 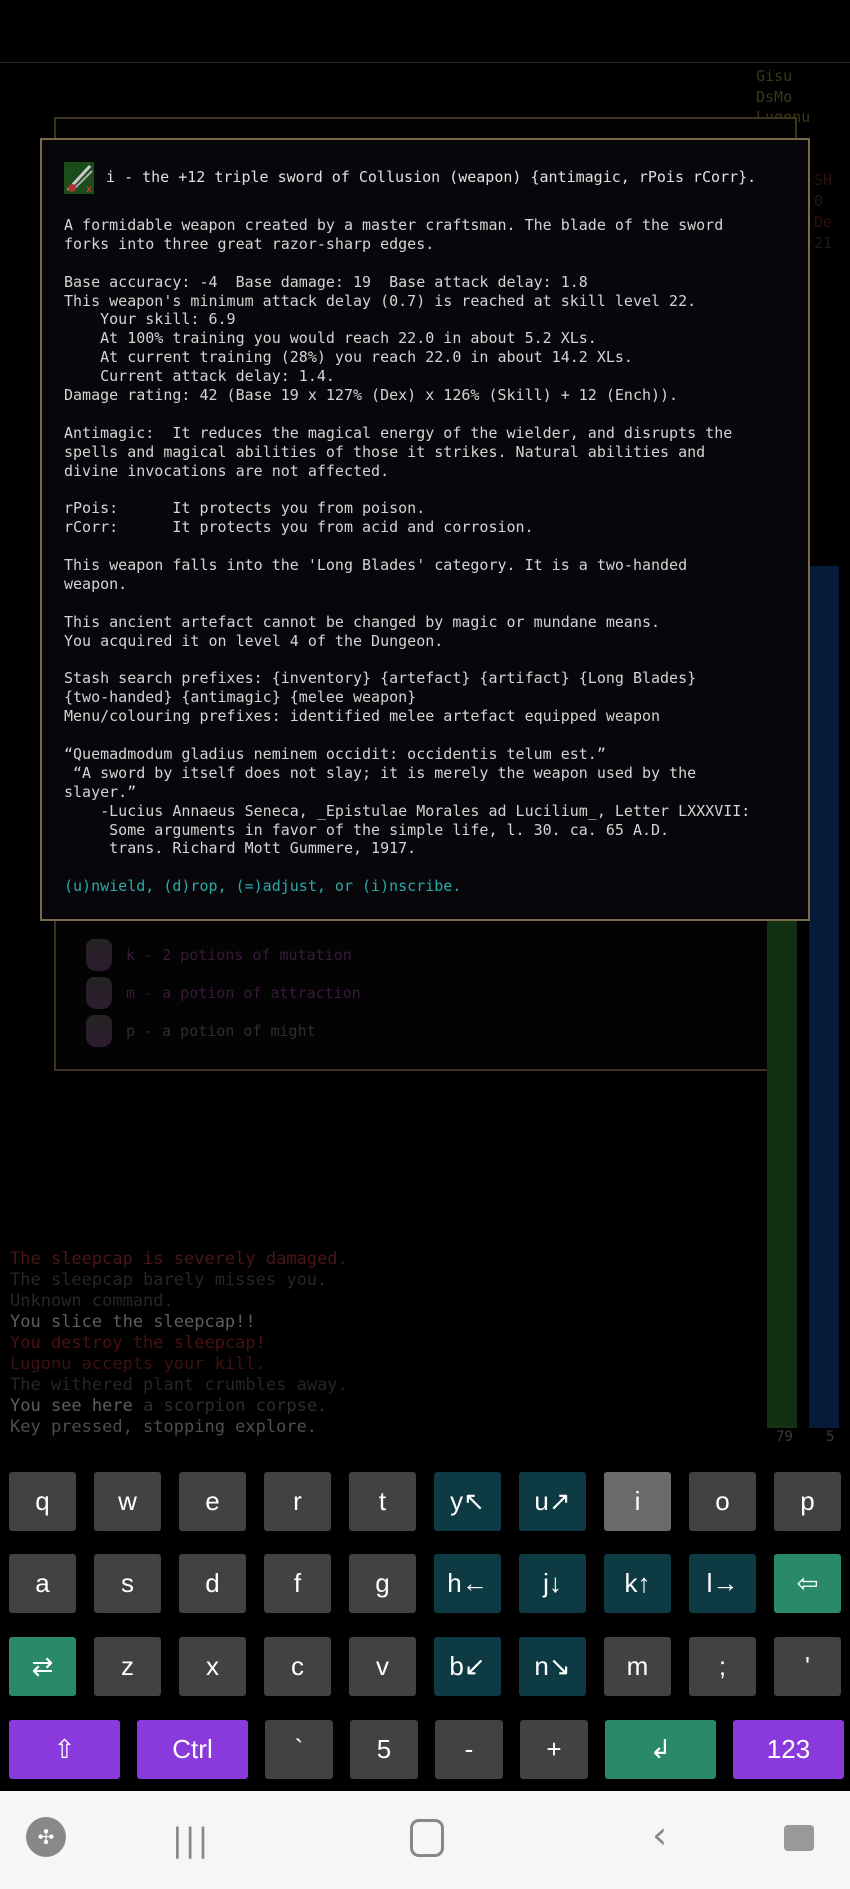 What do you see at coordinates (637, 1501) in the screenshot?
I see `key-i: i` at bounding box center [637, 1501].